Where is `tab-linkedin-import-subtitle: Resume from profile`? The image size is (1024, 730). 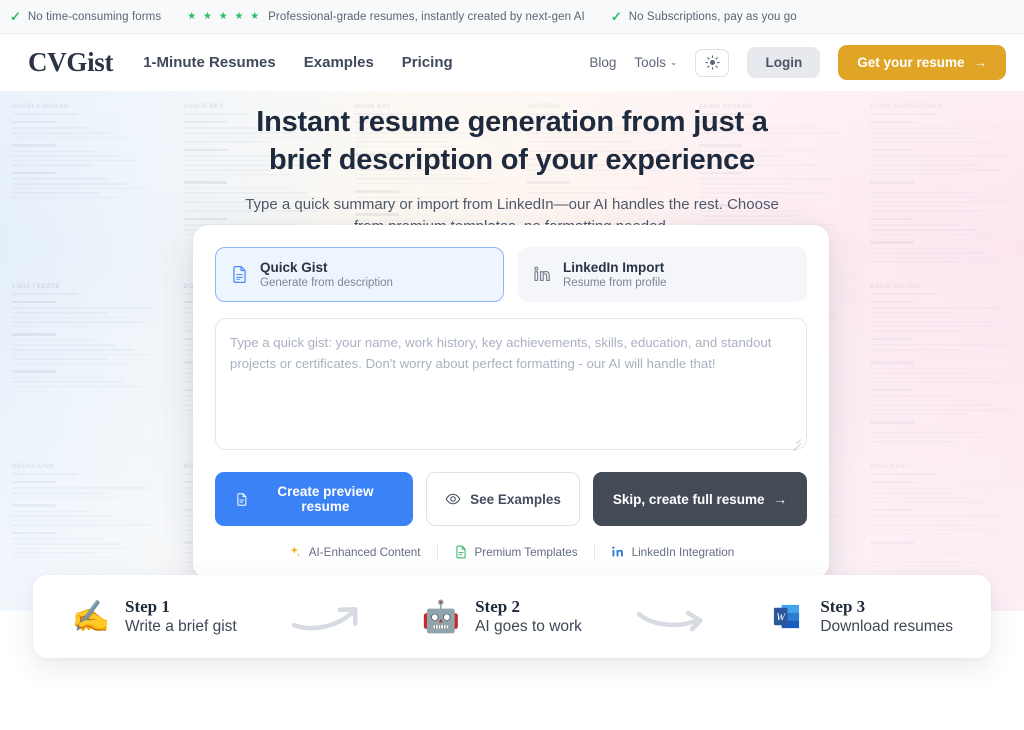 tab-linkedin-import-subtitle: Resume from profile is located at coordinates (615, 283).